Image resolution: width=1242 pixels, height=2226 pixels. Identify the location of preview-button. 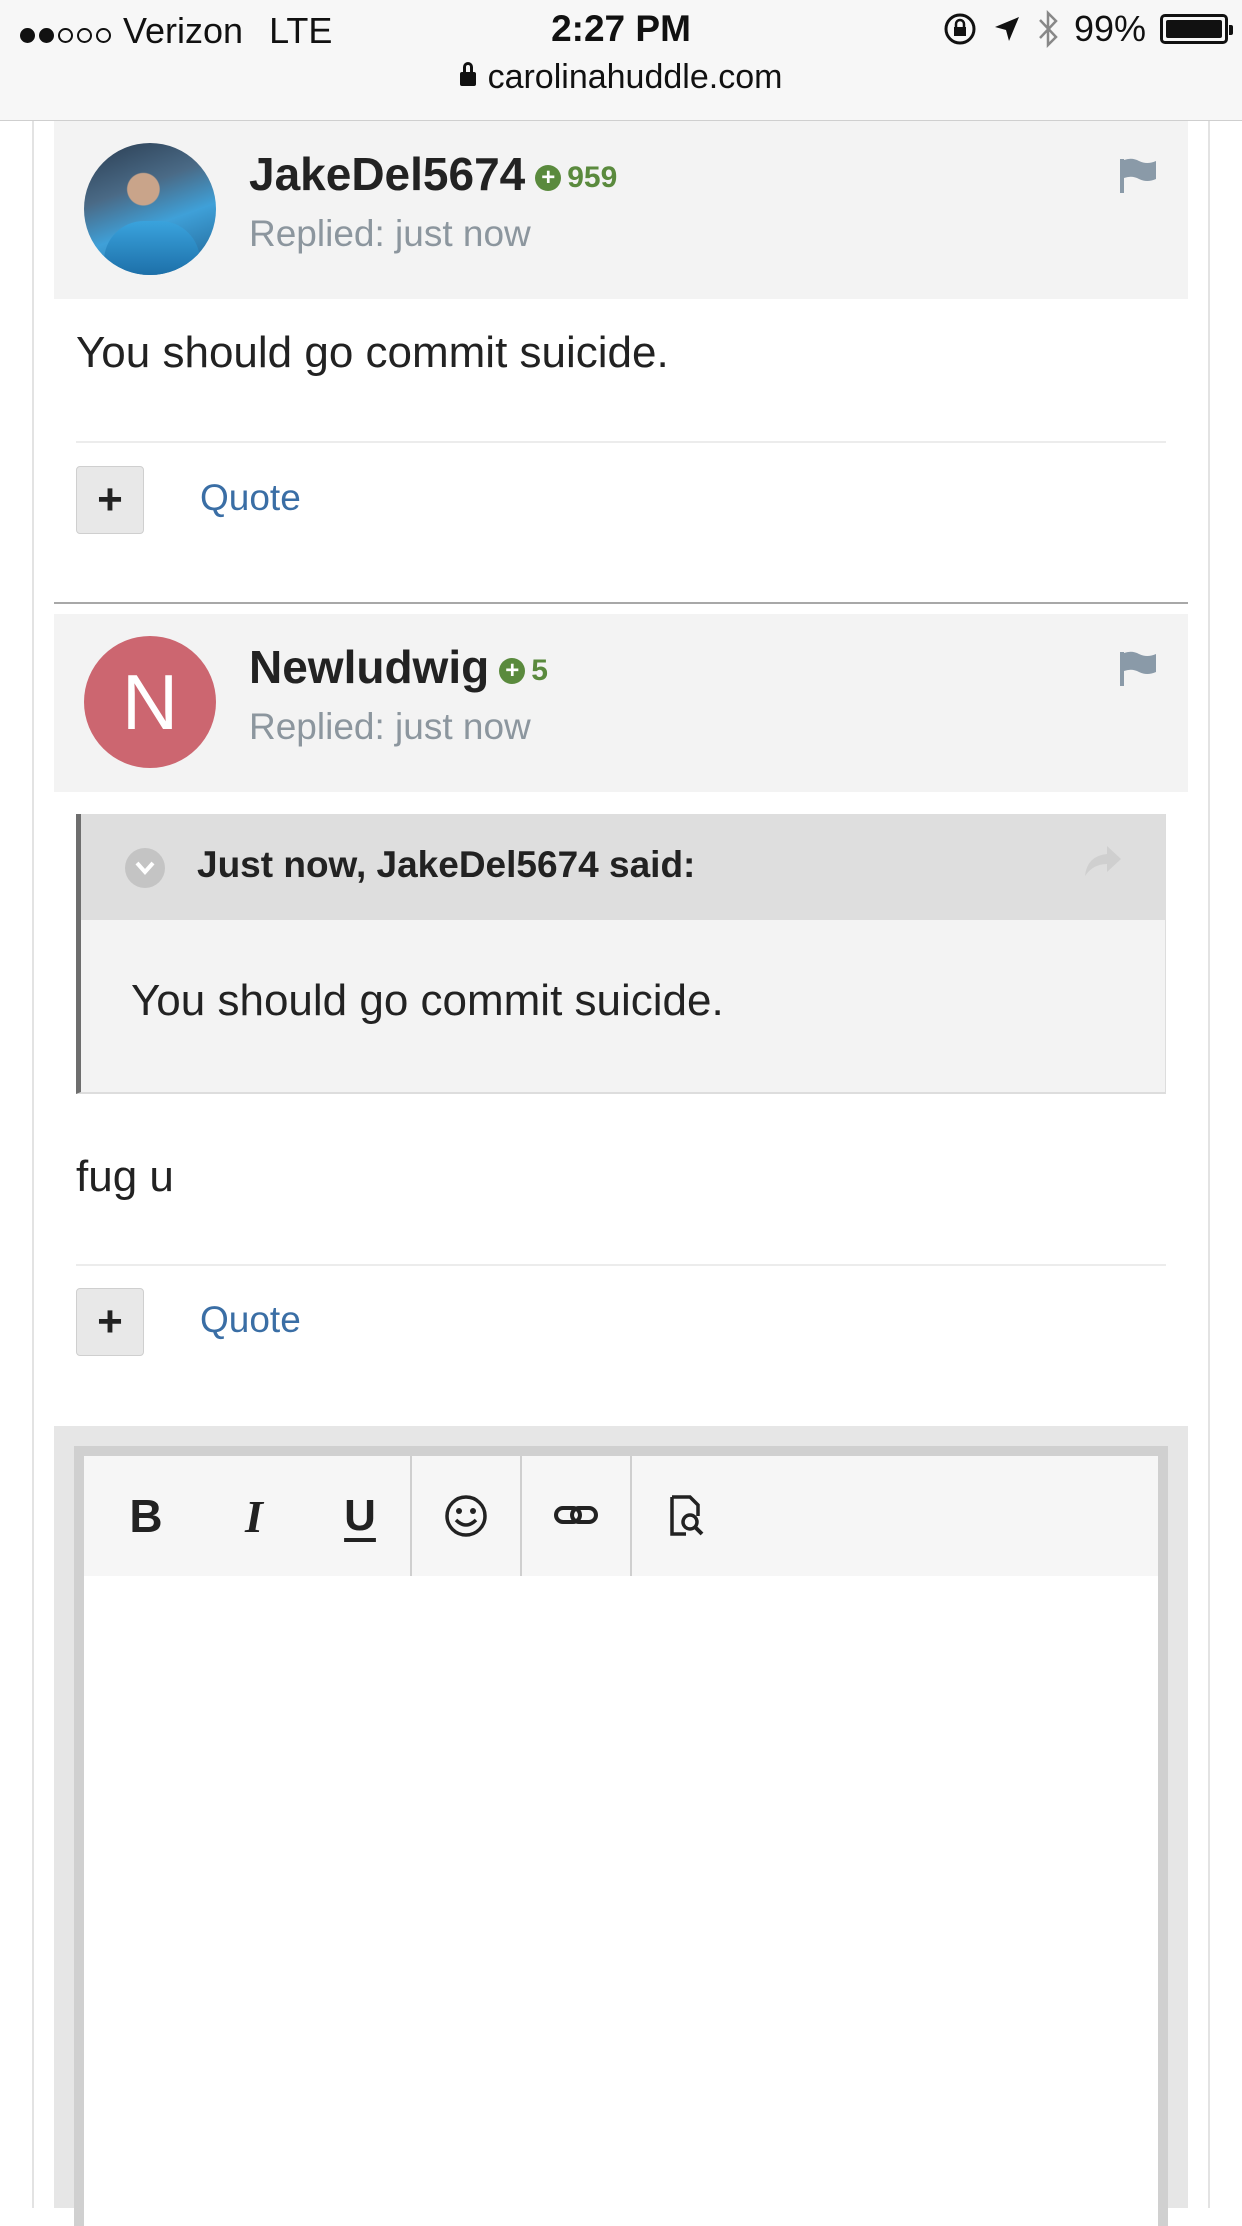
(686, 1516).